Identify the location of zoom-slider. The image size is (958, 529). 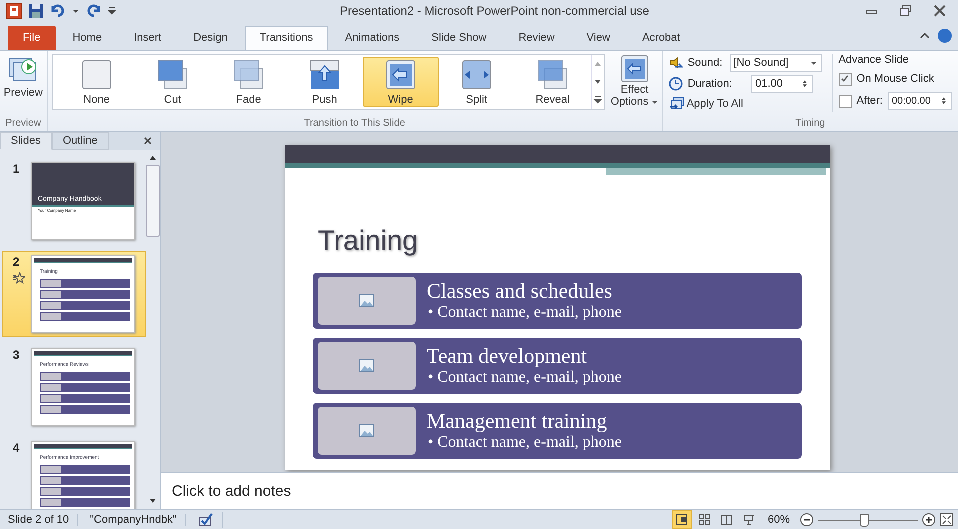
(868, 519).